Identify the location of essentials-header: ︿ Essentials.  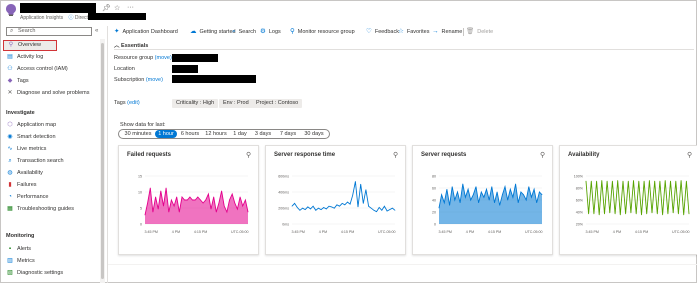
(131, 45).